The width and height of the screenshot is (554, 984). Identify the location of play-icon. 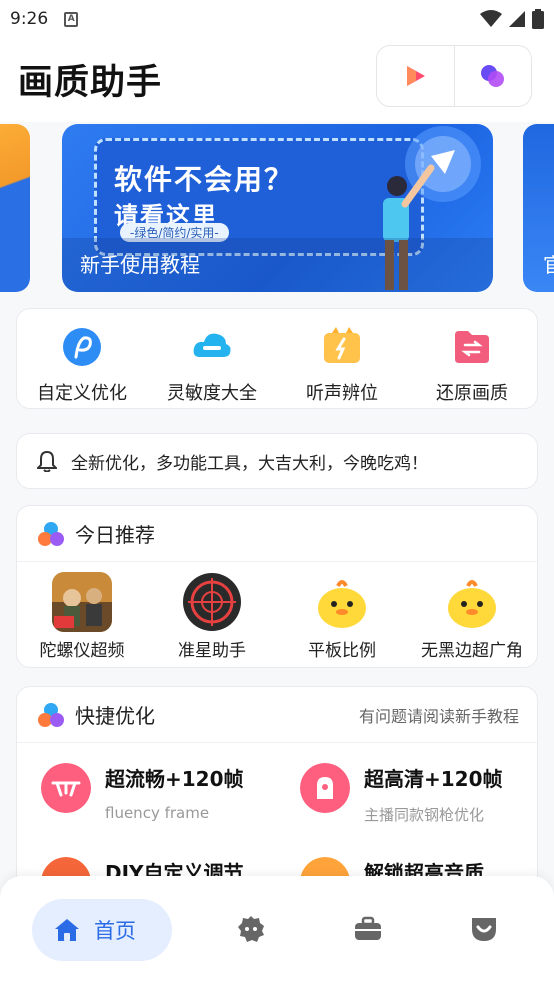
(416, 76).